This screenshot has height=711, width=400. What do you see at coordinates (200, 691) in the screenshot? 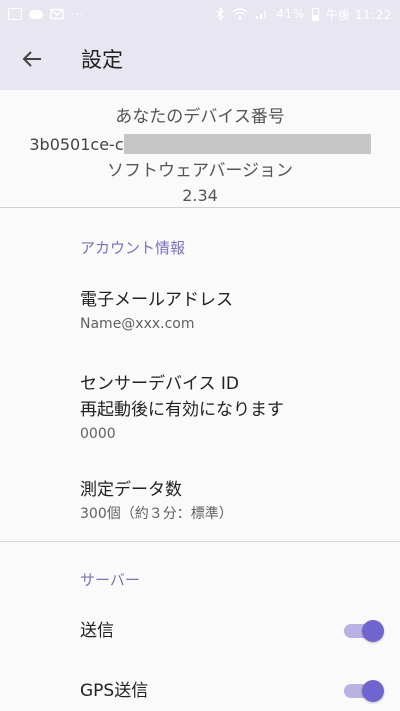
I see `pref-gps-send: GPS送信` at bounding box center [200, 691].